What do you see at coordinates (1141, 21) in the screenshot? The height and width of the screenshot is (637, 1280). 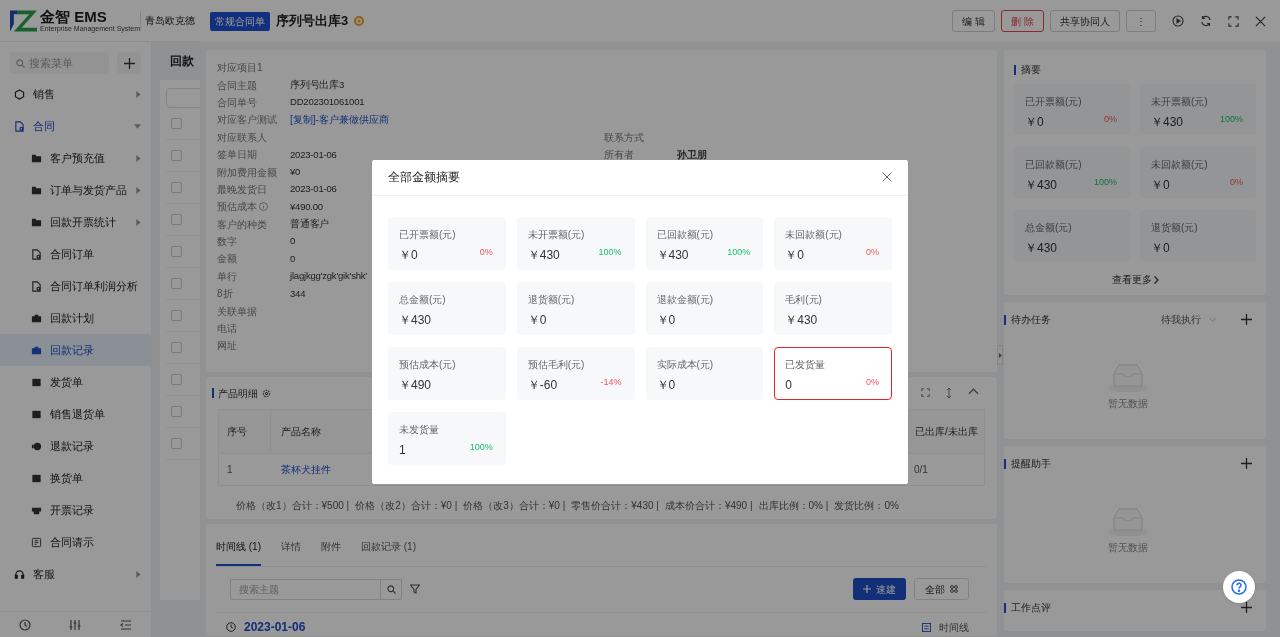 I see `action-button: ⋮` at bounding box center [1141, 21].